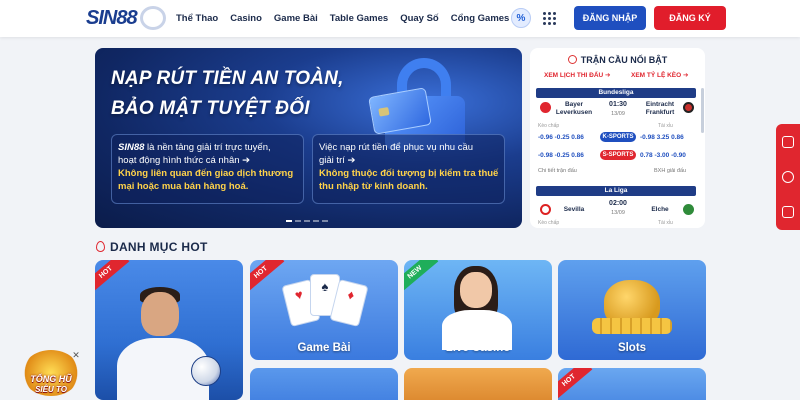  I want to click on leverkusen-crest-icon, so click(545, 107).